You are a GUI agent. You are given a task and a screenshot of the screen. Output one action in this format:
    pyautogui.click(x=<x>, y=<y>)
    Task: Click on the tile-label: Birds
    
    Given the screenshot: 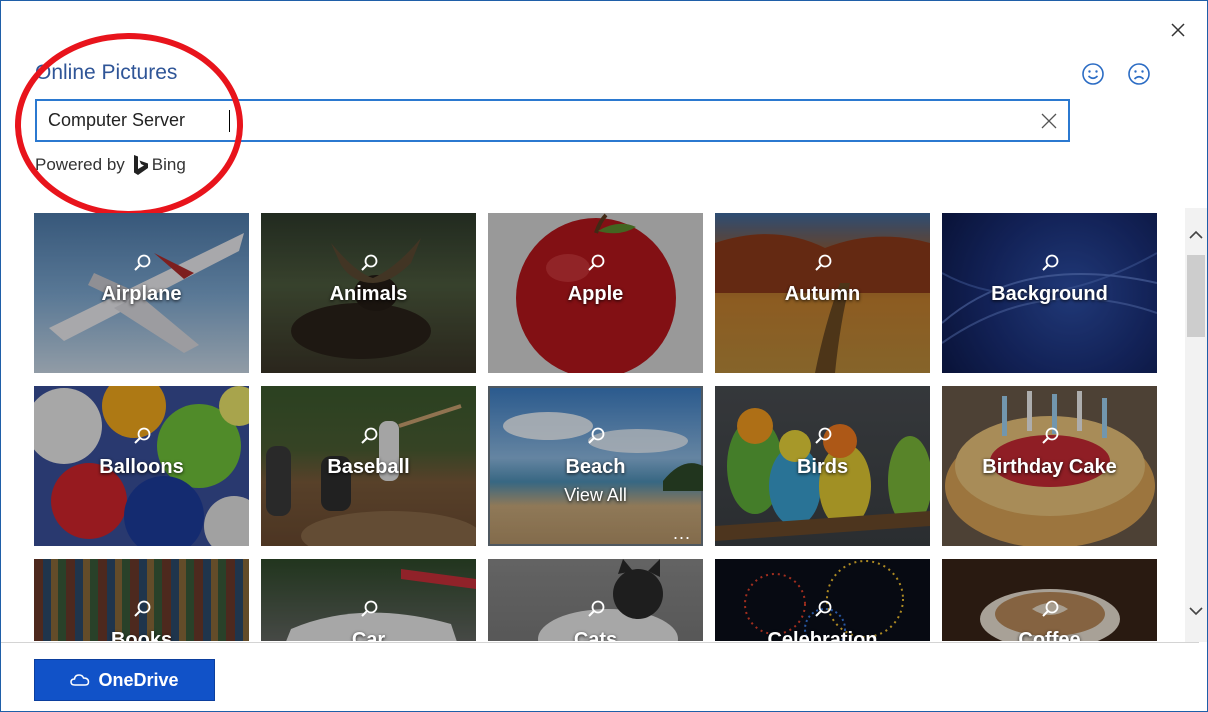 What is the action you would take?
    pyautogui.click(x=822, y=467)
    